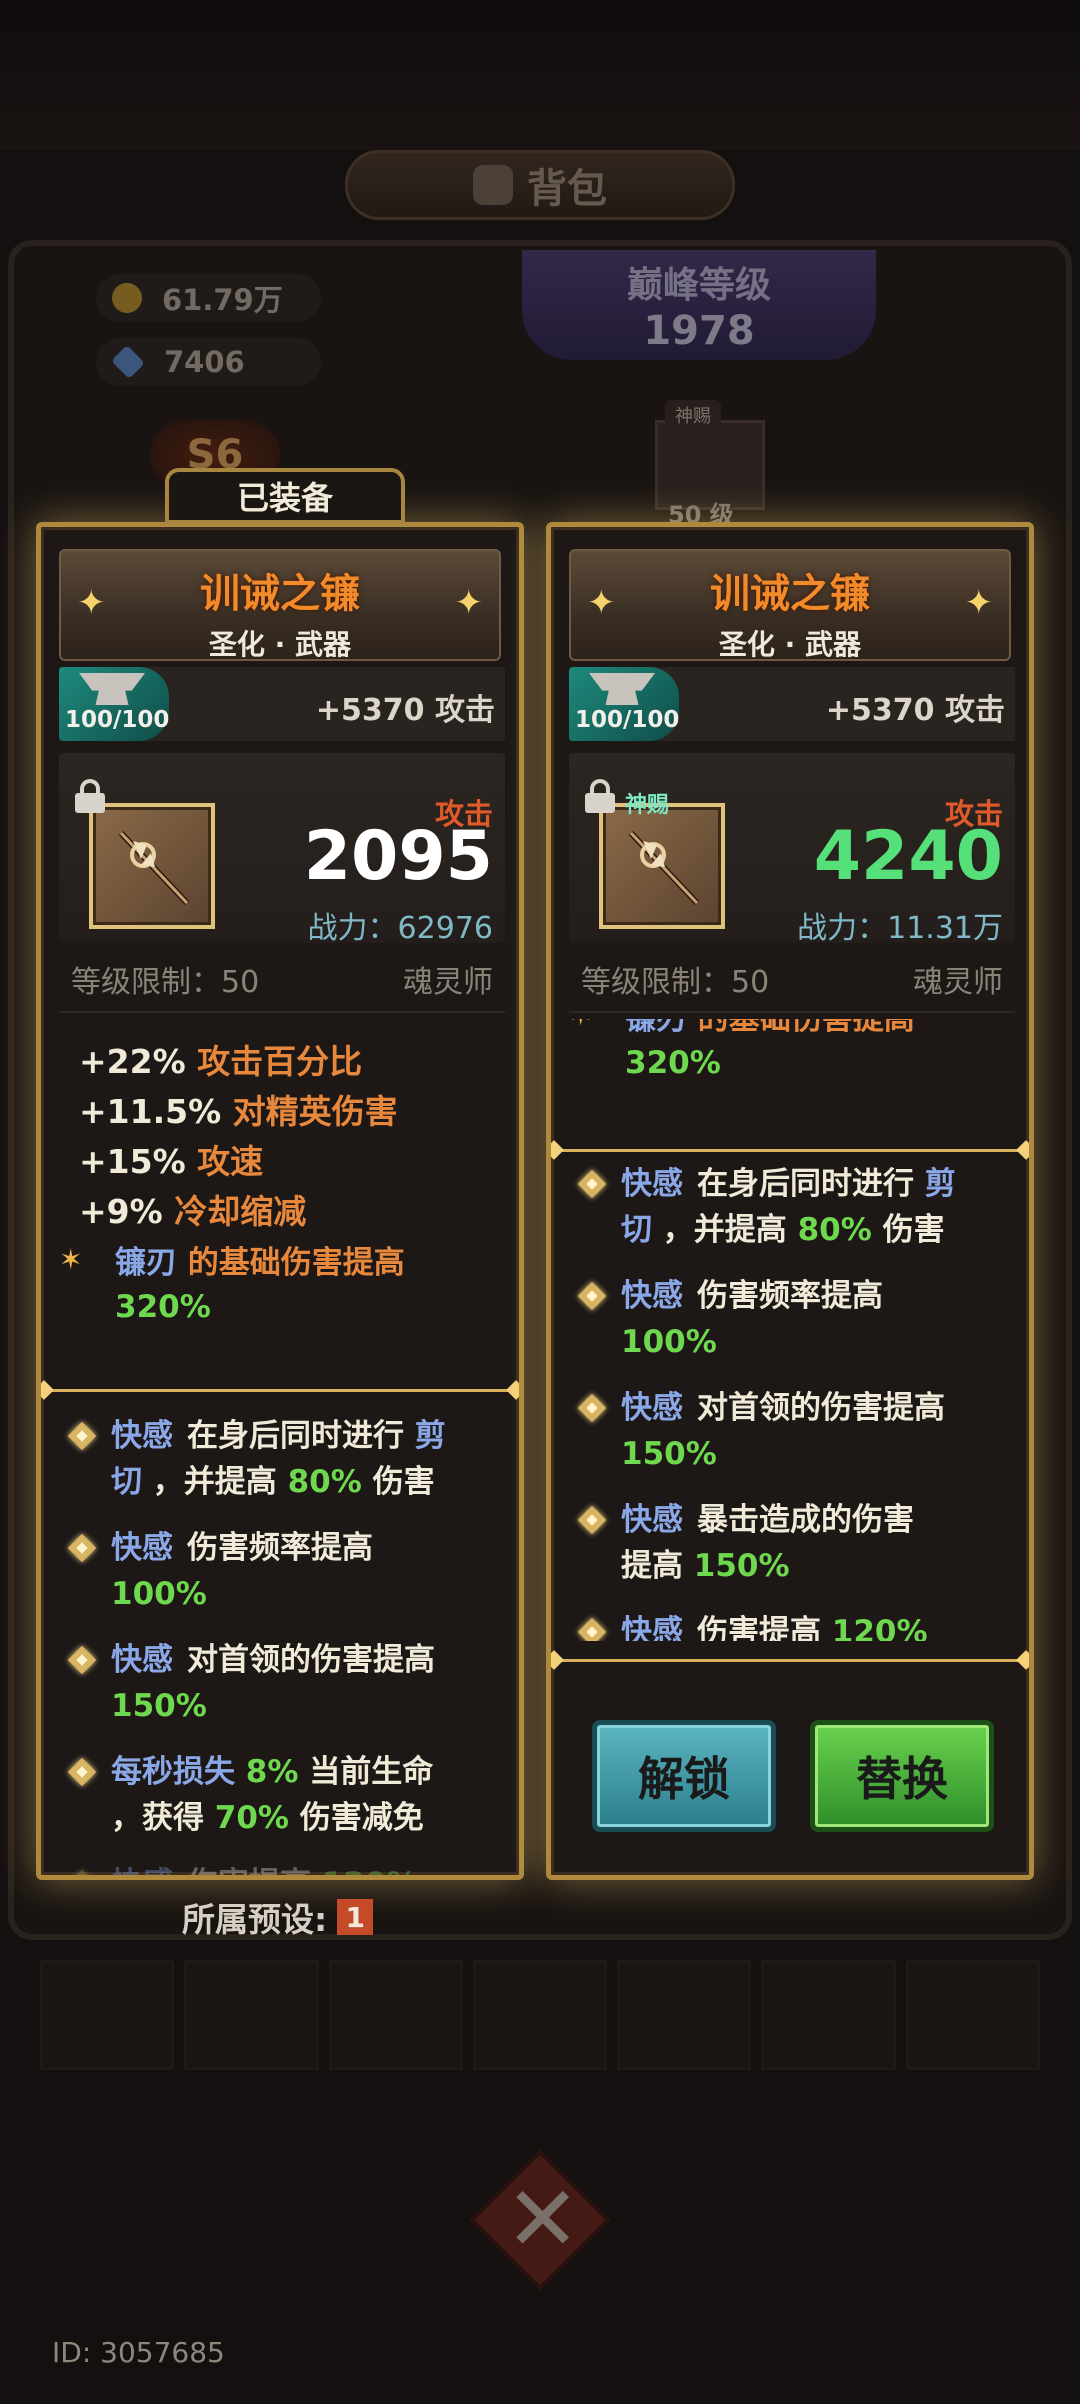 Image resolution: width=1080 pixels, height=2404 pixels. What do you see at coordinates (280, 1061) in the screenshot?
I see `affix-text: 攻击百分比` at bounding box center [280, 1061].